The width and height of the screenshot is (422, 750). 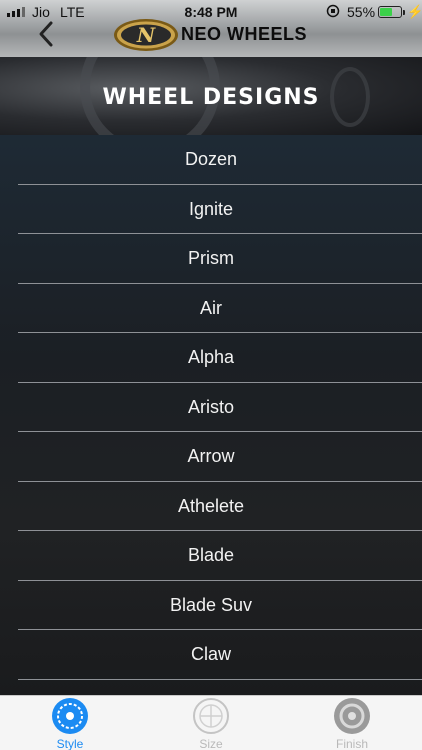 What do you see at coordinates (351, 743) in the screenshot?
I see `tab-finish-label: Finish` at bounding box center [351, 743].